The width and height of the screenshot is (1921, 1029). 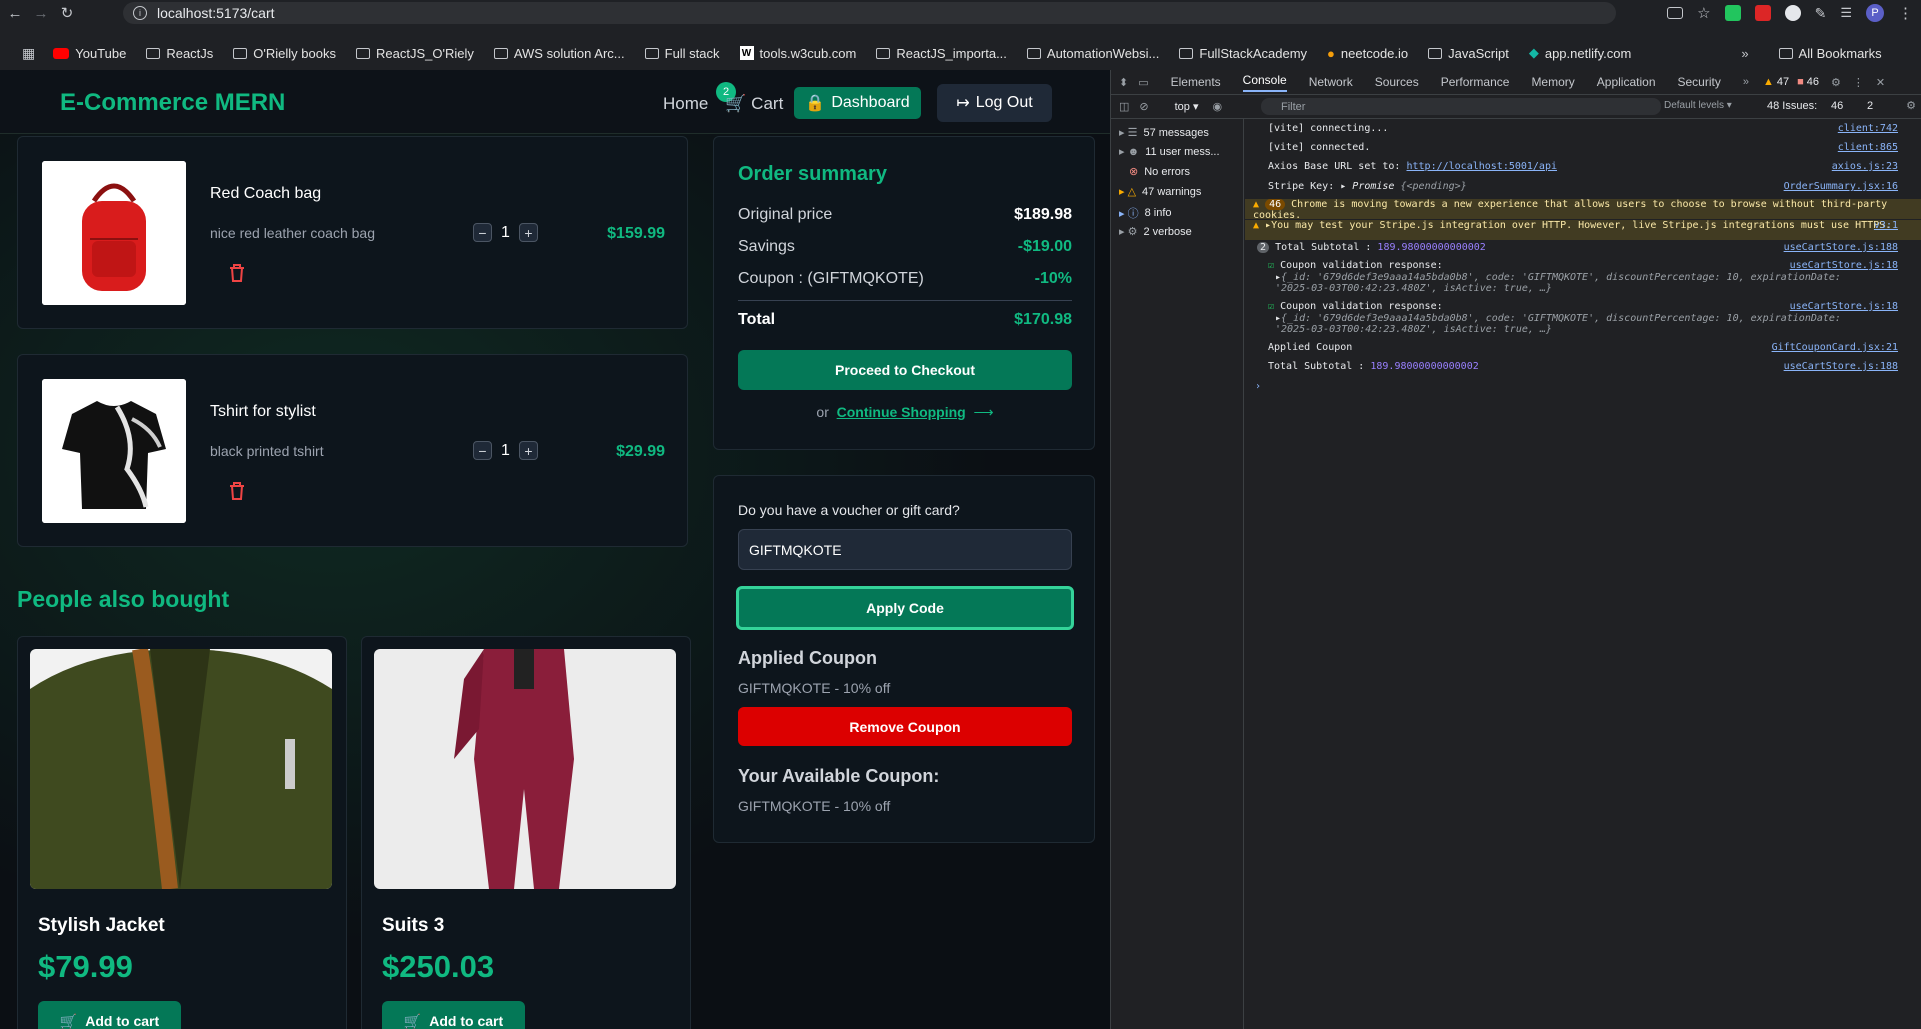 What do you see at coordinates (140, 13) in the screenshot?
I see `site-info-icon: i` at bounding box center [140, 13].